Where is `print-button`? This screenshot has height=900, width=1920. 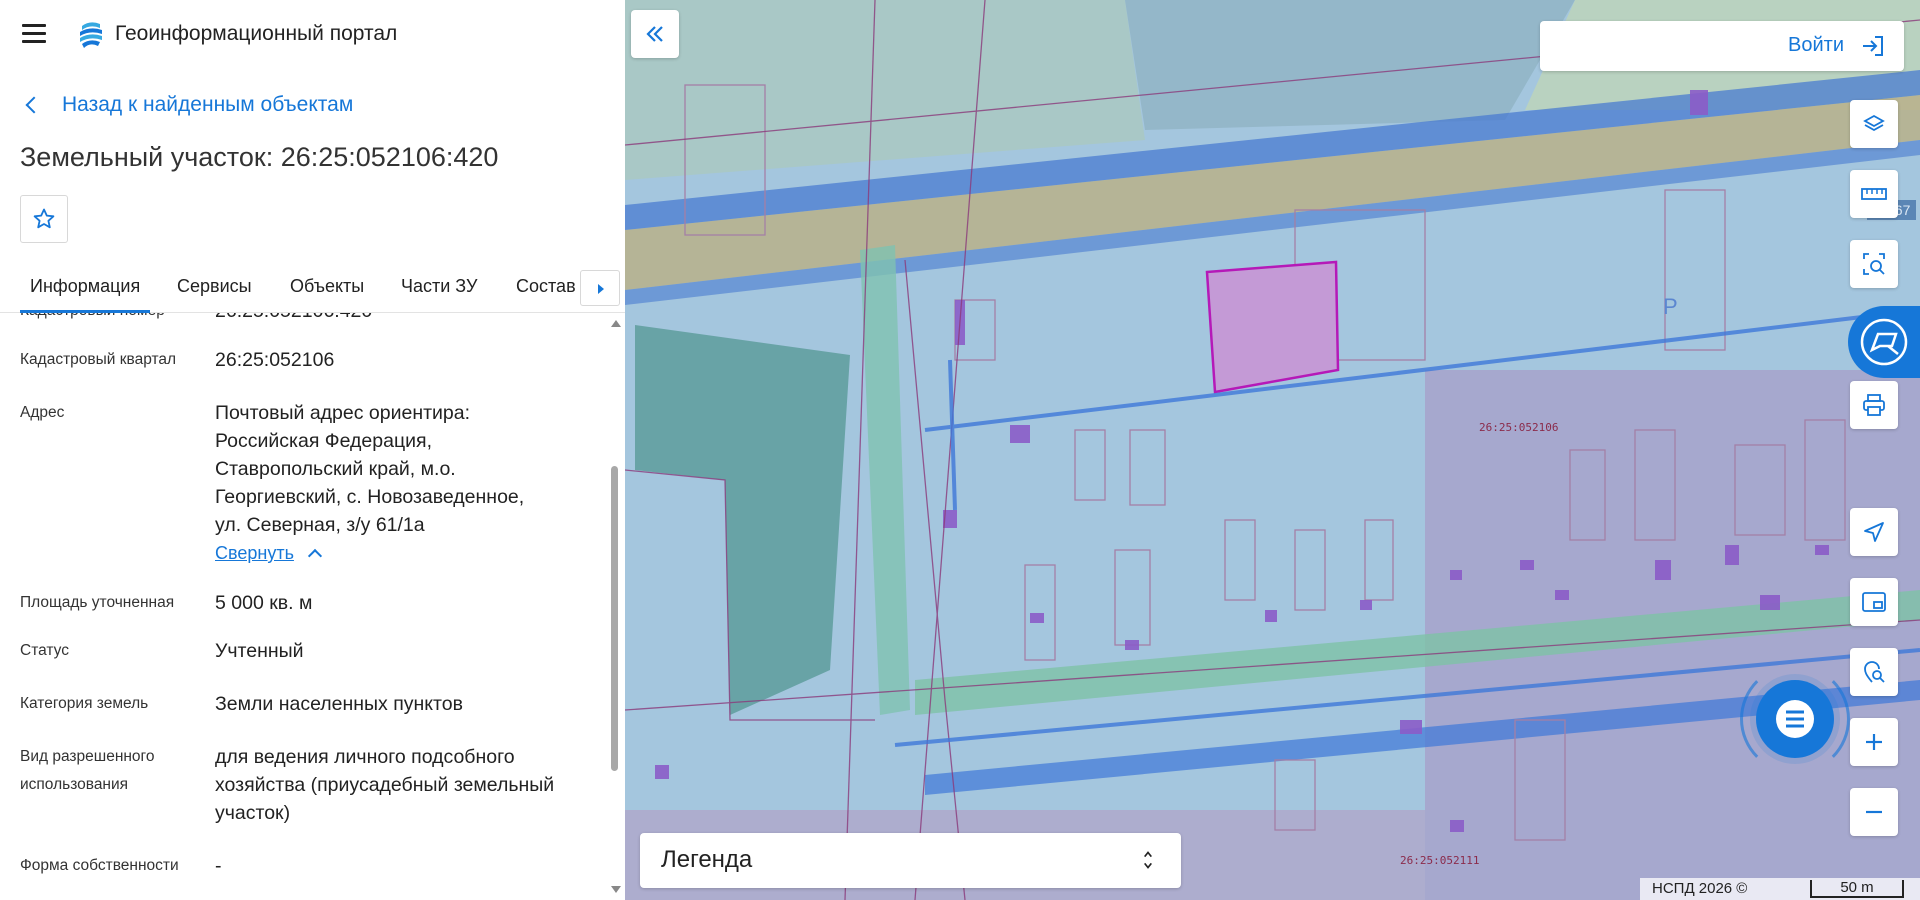
print-button is located at coordinates (1874, 405).